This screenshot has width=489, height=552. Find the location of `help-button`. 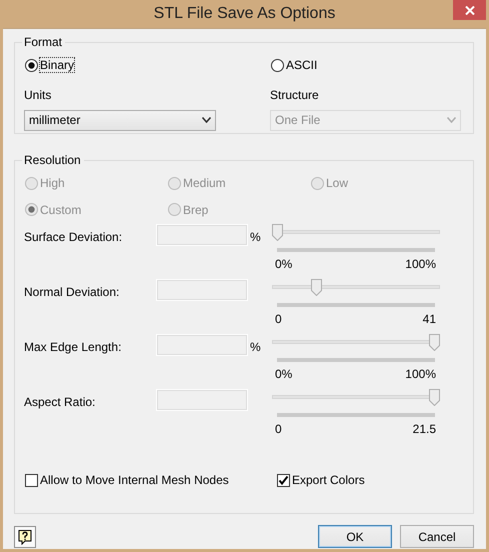

help-button is located at coordinates (25, 537).